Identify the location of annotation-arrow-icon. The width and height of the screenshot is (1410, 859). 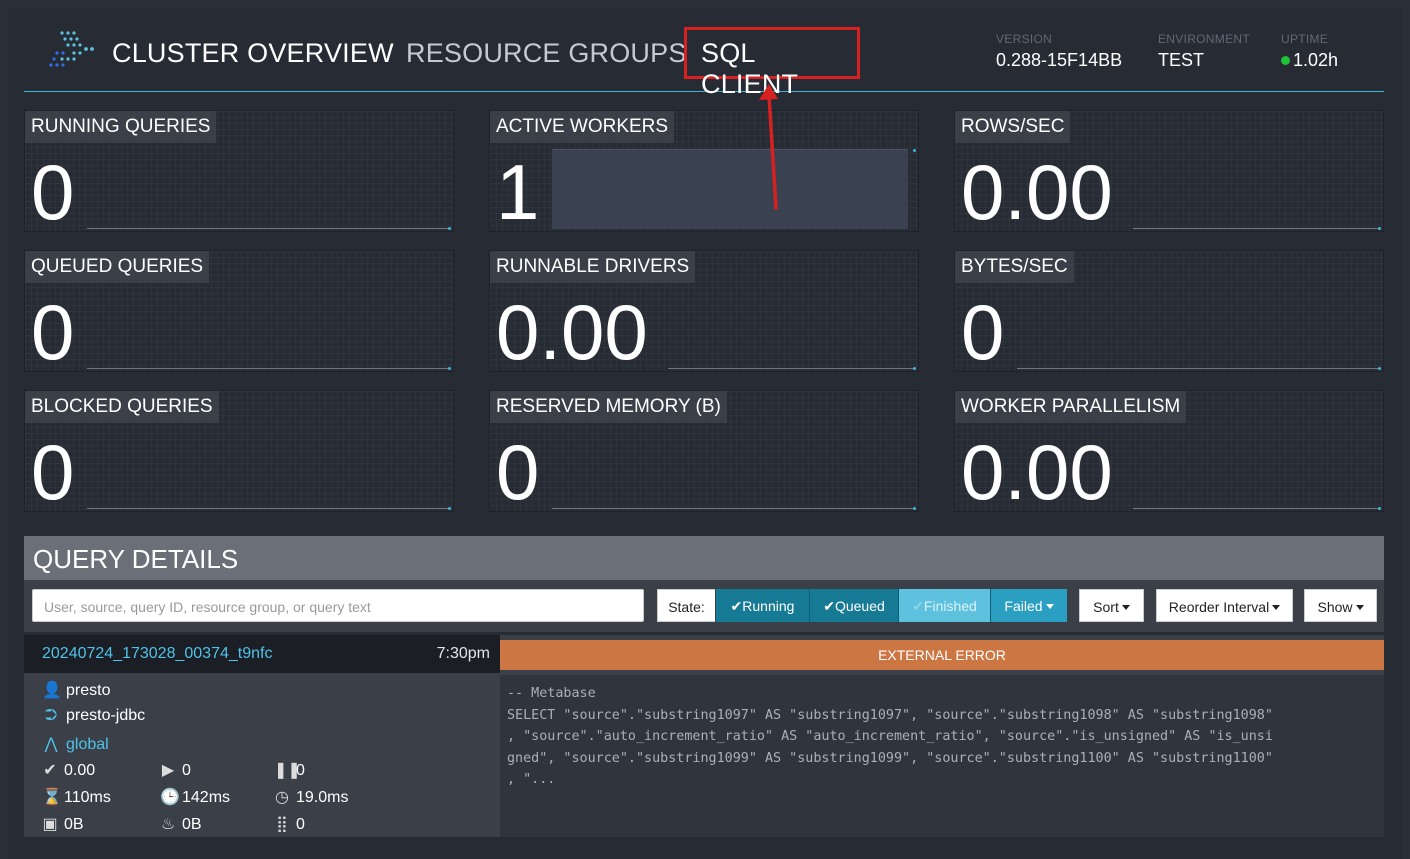
(768, 147).